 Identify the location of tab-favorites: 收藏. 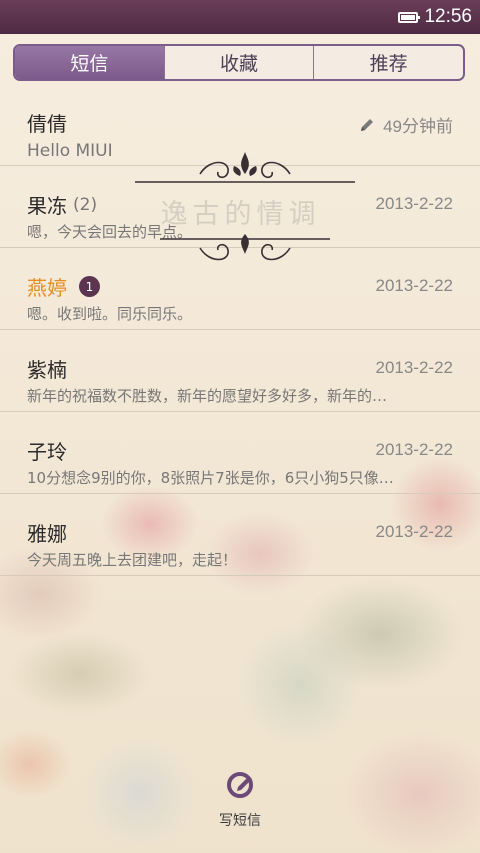
(238, 62).